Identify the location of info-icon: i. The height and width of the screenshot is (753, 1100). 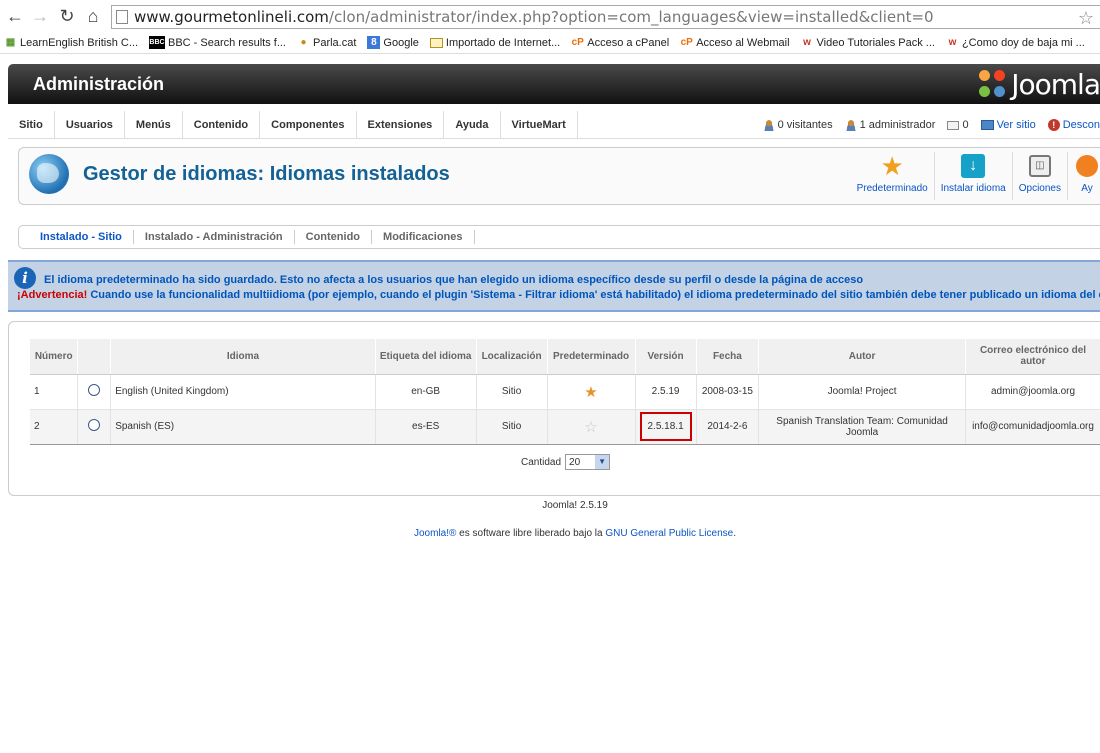
(25, 278).